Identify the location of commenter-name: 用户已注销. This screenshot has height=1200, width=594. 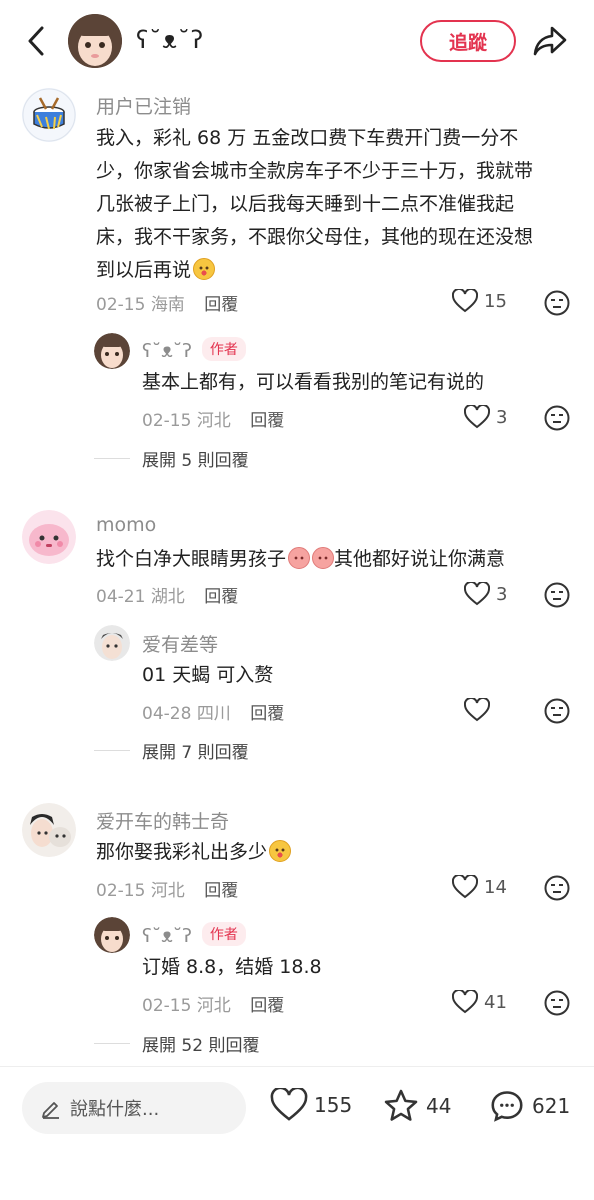
(143, 105).